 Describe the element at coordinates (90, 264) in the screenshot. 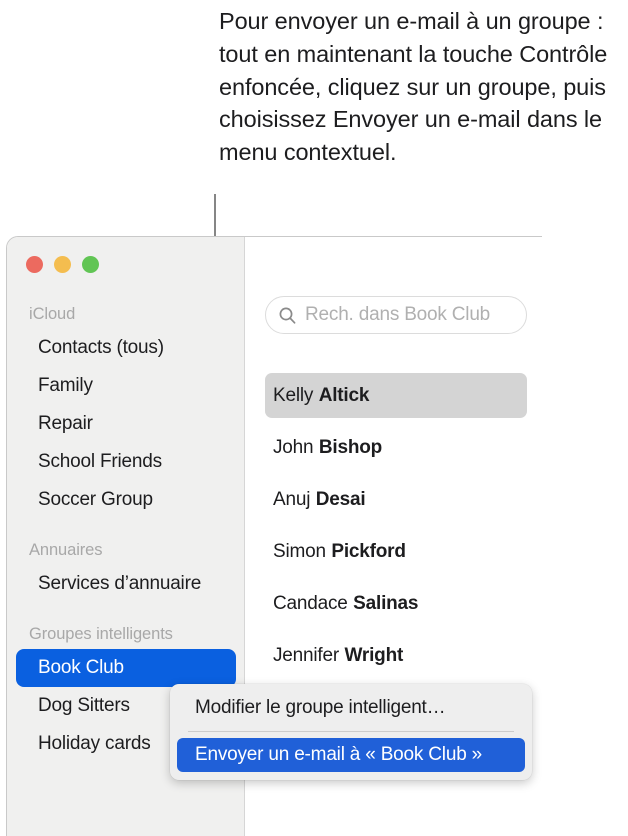

I see `zoom-button` at that location.